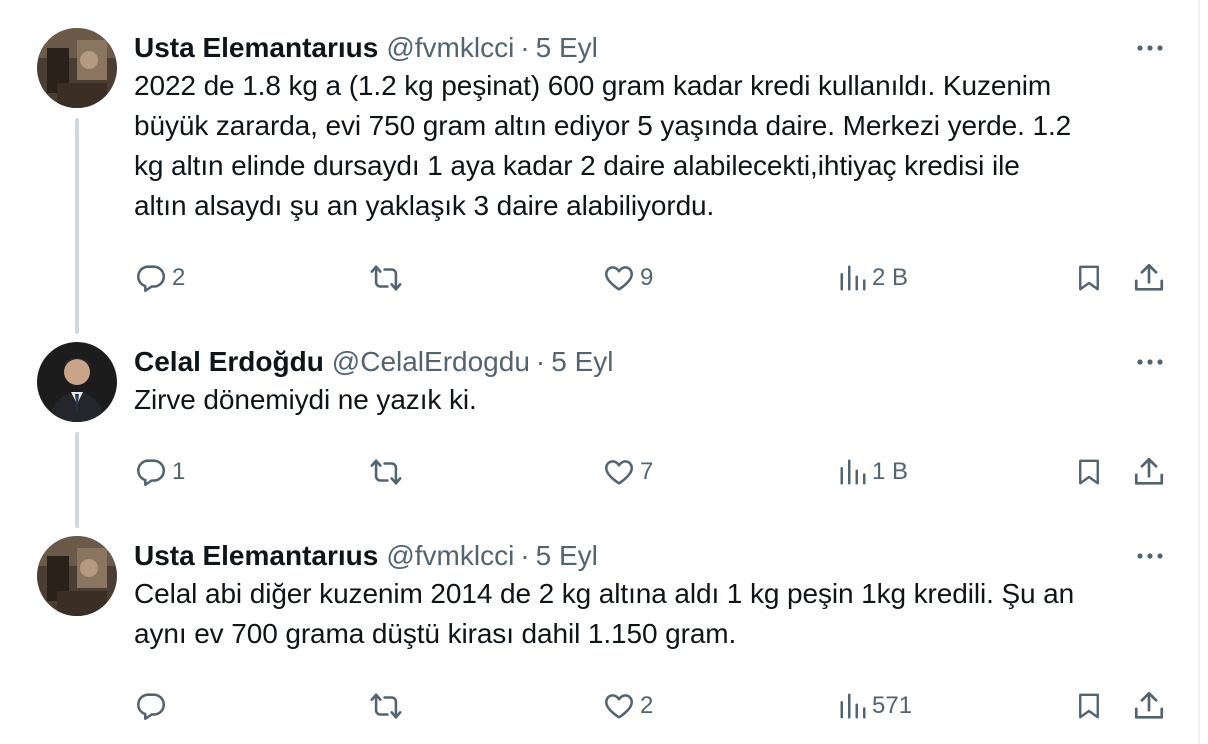  What do you see at coordinates (305, 399) in the screenshot?
I see `tweet-text-line: Zirve dönemiydi ne yazık ki.` at bounding box center [305, 399].